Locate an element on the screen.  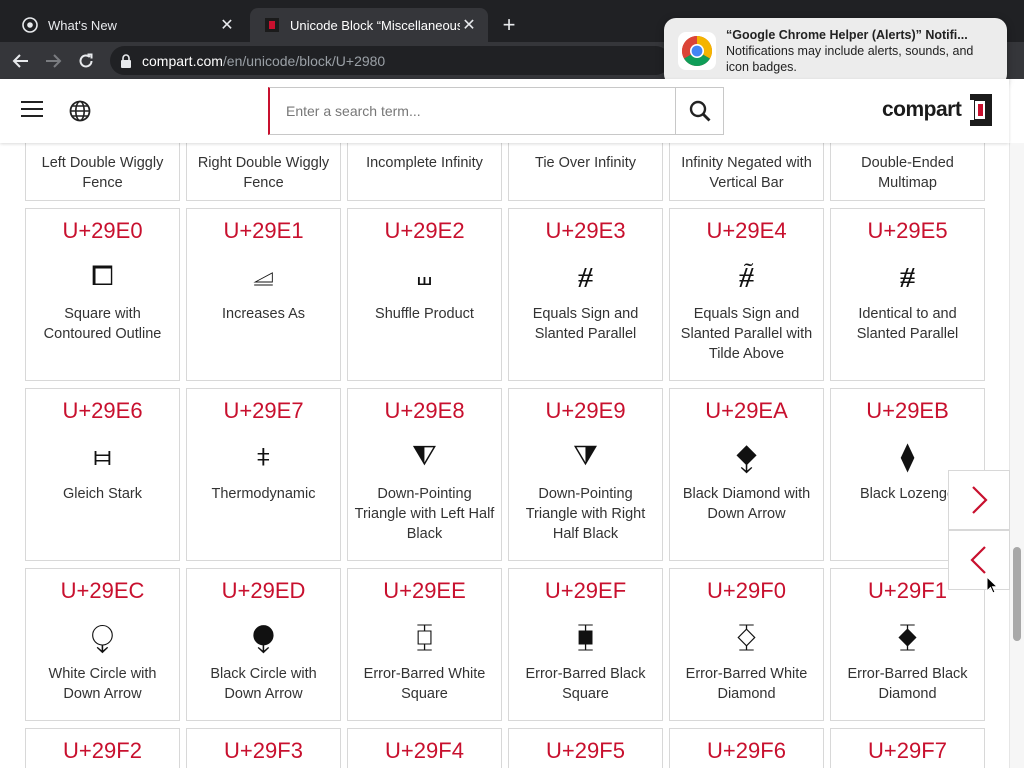
unicode-card: U+29E7 ⧧ Thermodynamic is located at coordinates (263, 474).